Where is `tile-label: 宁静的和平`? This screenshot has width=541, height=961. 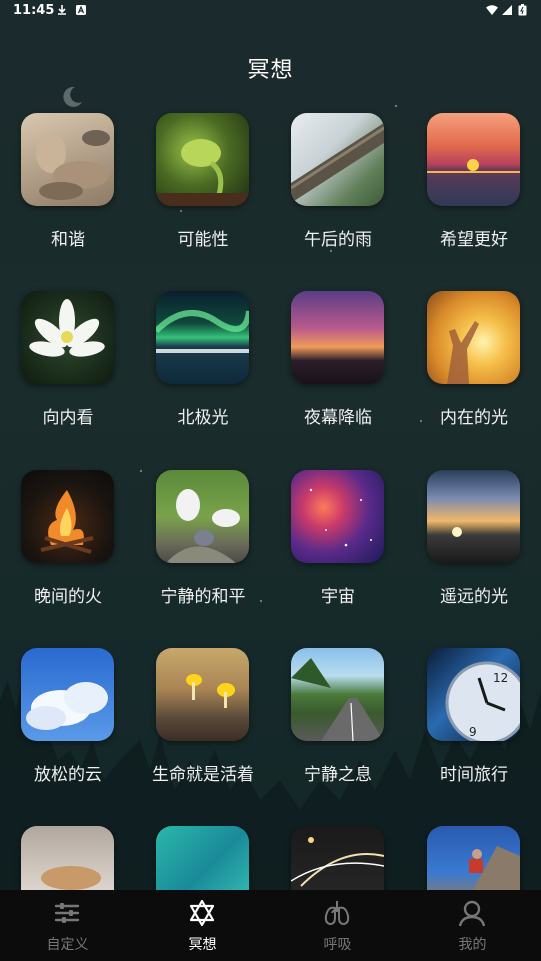
tile-label: 宁静的和平 is located at coordinates (203, 597).